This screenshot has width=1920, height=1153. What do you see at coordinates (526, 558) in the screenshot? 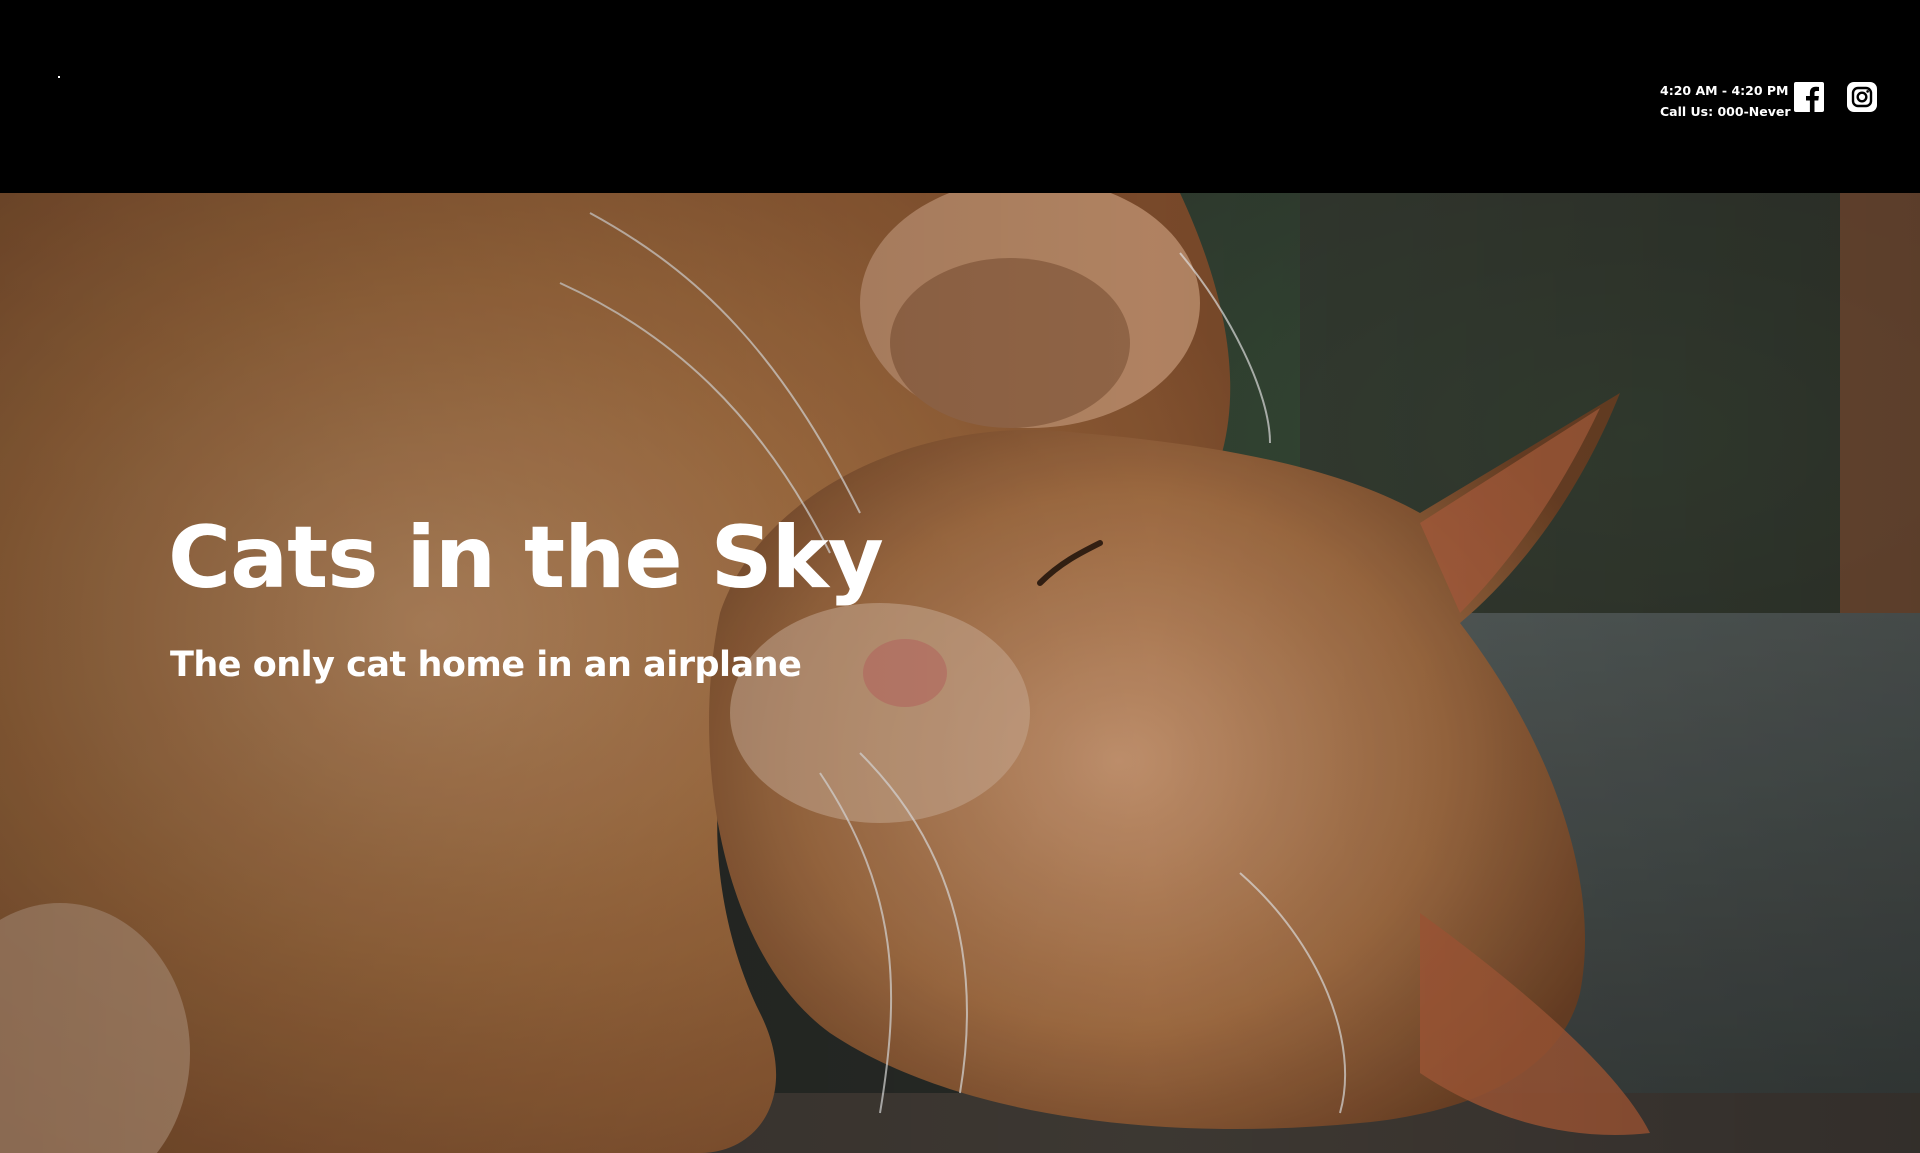
I see `hero-title: Cats in the Sky` at bounding box center [526, 558].